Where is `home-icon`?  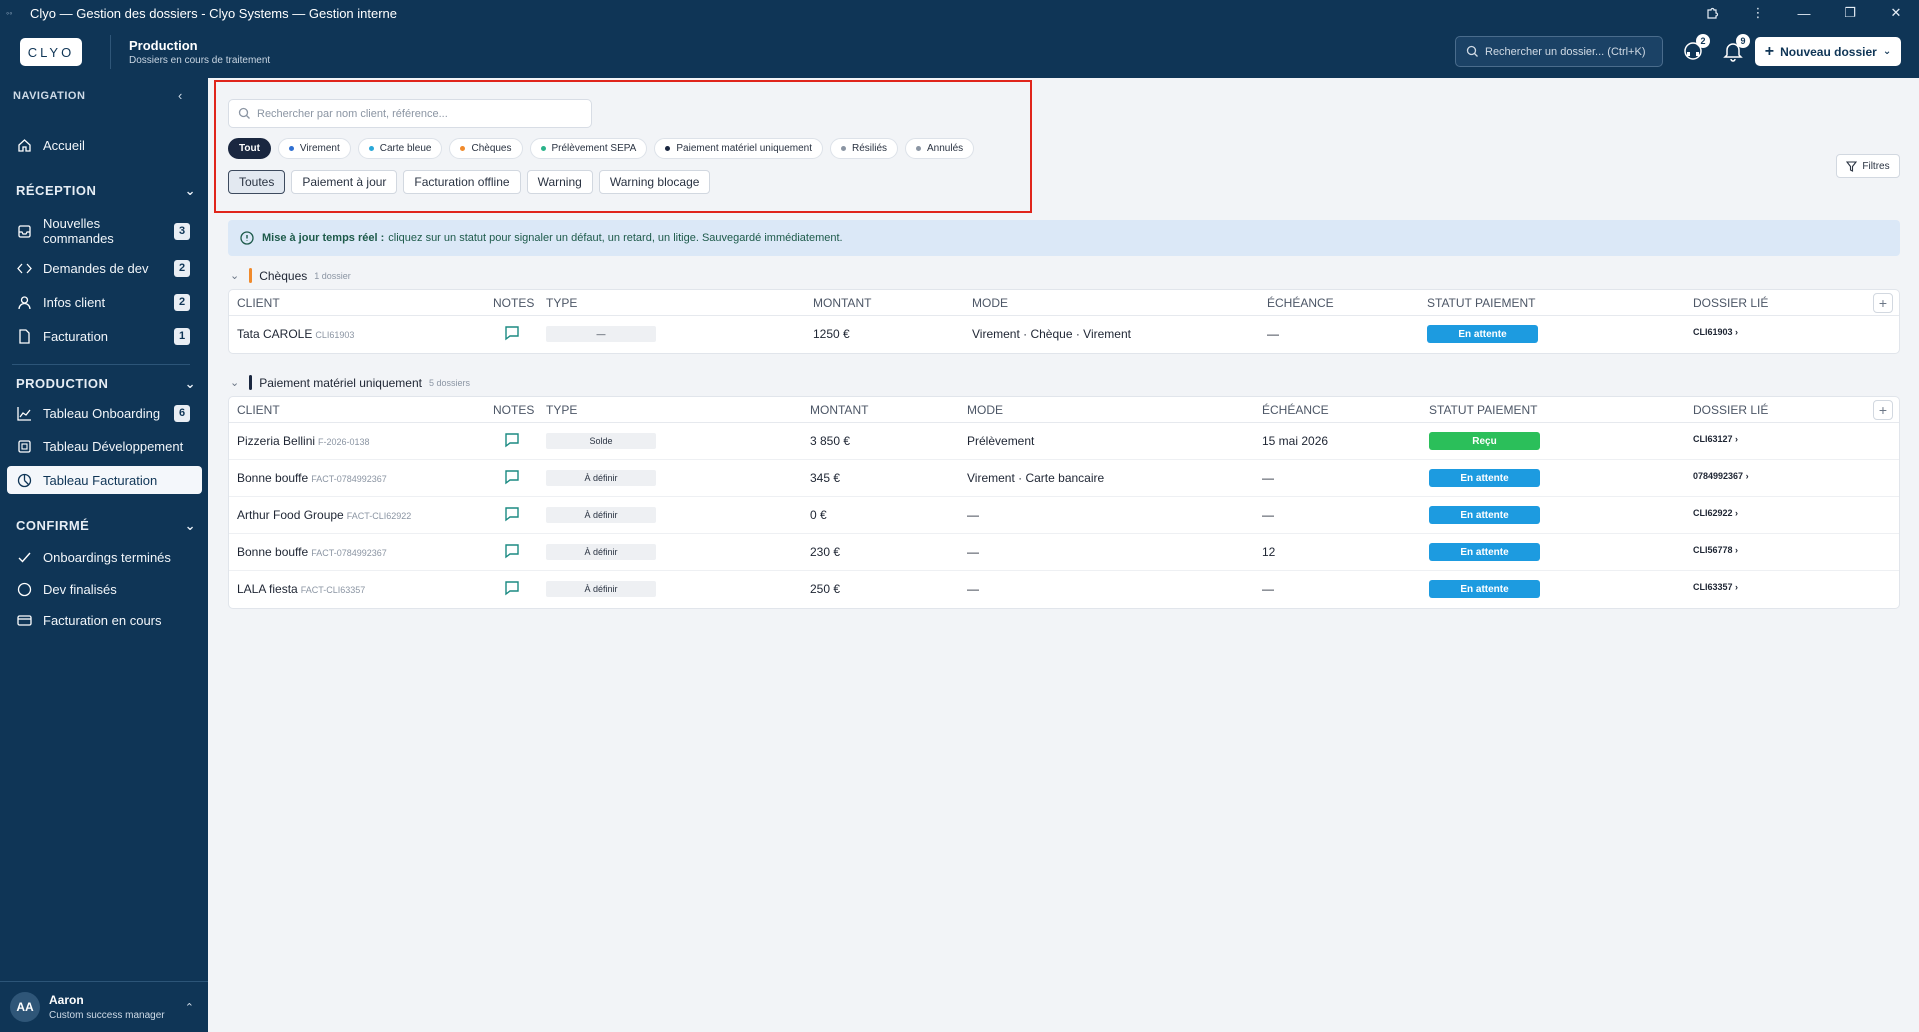 home-icon is located at coordinates (24, 145).